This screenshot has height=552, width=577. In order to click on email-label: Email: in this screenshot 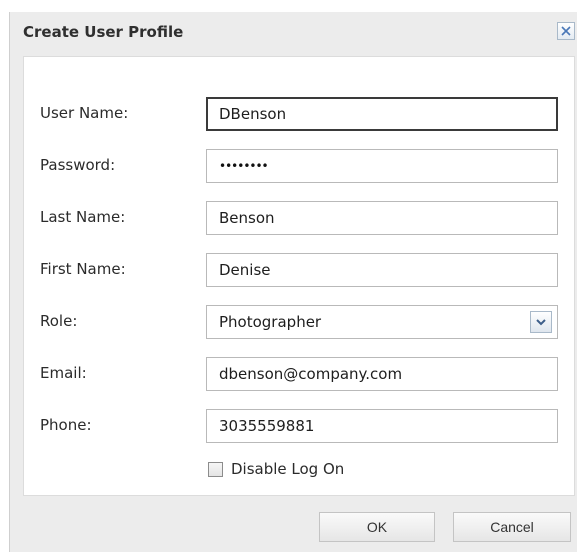, I will do `click(63, 373)`.